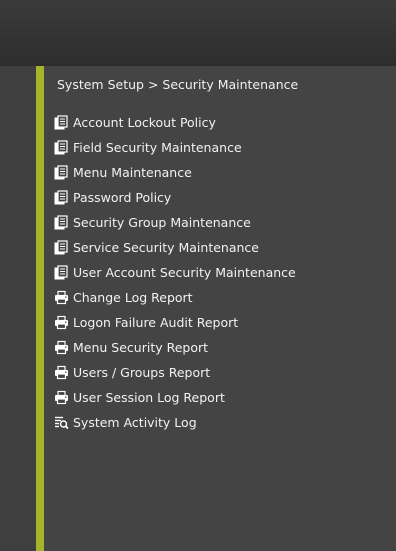 This screenshot has width=396, height=551. I want to click on menu-item-users-groups-report: Users / Groups Report, so click(175, 372).